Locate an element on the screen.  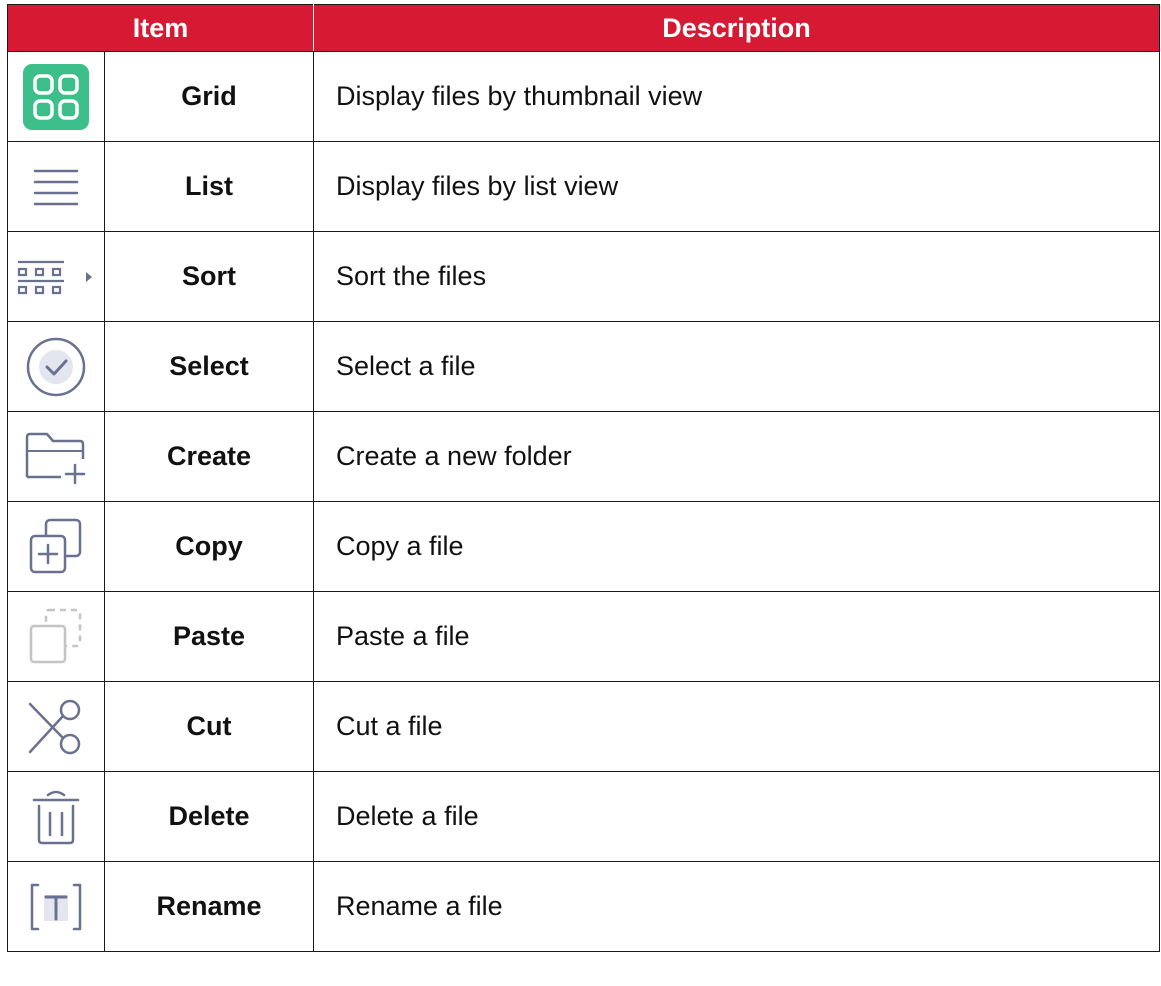
select-icon is located at coordinates (56, 366).